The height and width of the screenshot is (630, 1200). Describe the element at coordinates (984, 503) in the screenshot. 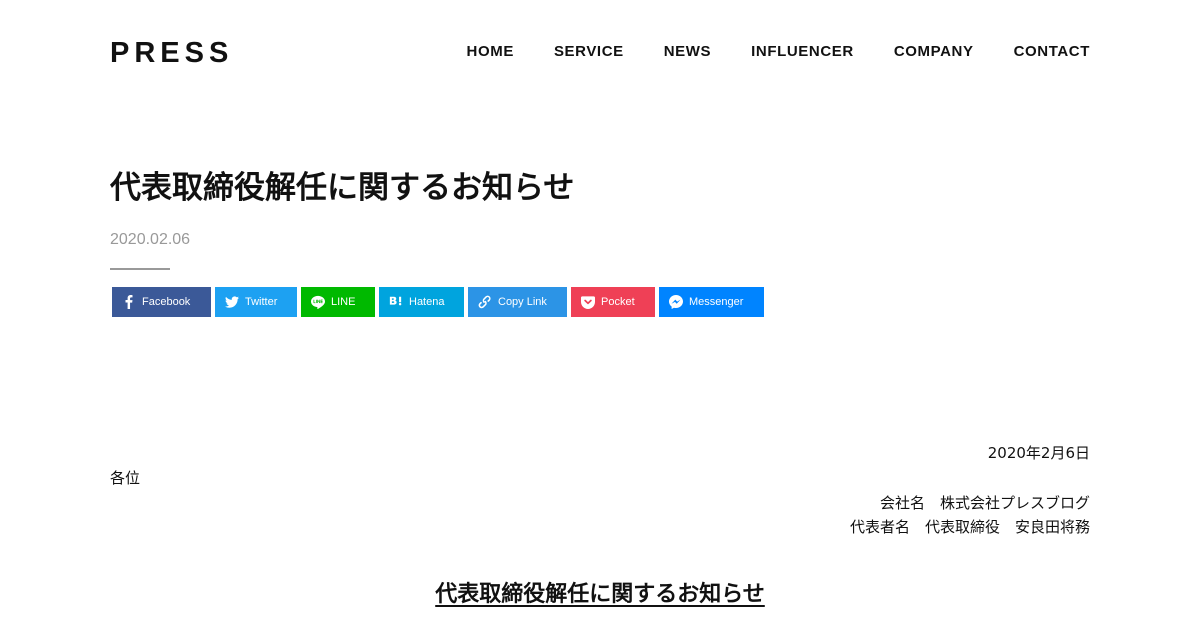

I see `sender-company: 会社名 株式会社プレスブログ` at that location.